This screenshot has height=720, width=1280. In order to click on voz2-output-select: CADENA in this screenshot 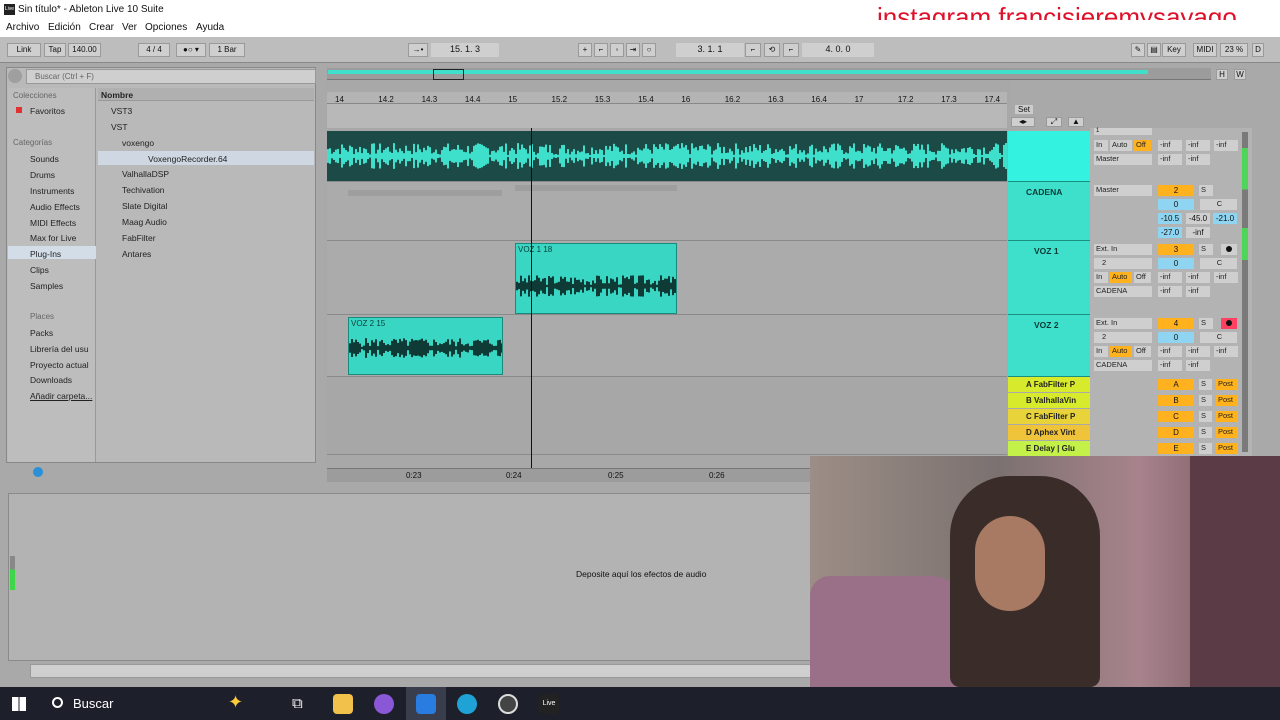, I will do `click(1123, 365)`.